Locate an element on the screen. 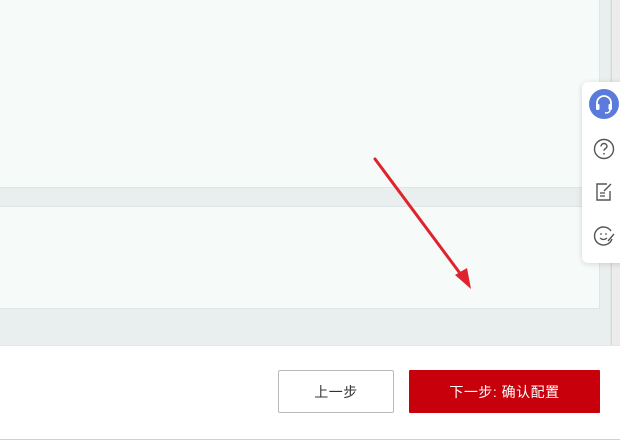  satisfaction-button is located at coordinates (603, 236).